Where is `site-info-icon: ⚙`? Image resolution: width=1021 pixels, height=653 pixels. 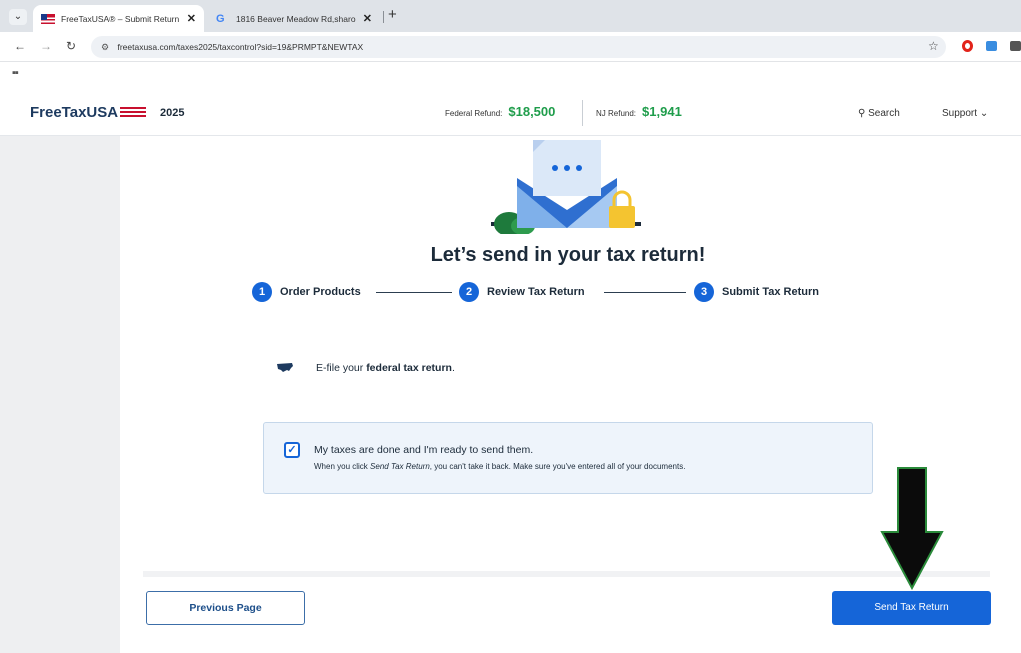
site-info-icon: ⚙ is located at coordinates (105, 47).